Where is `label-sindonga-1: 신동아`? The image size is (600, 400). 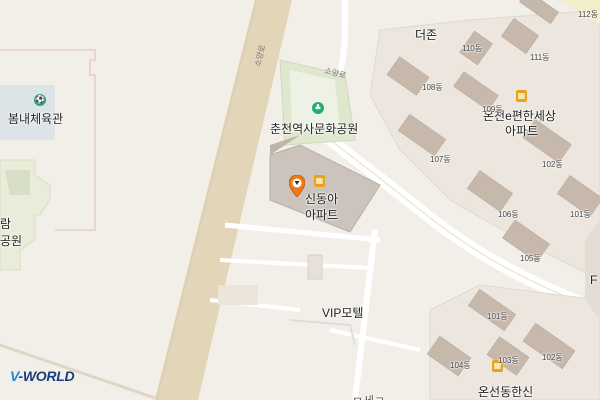
label-sindonga-1: 신동아 is located at coordinates (321, 198).